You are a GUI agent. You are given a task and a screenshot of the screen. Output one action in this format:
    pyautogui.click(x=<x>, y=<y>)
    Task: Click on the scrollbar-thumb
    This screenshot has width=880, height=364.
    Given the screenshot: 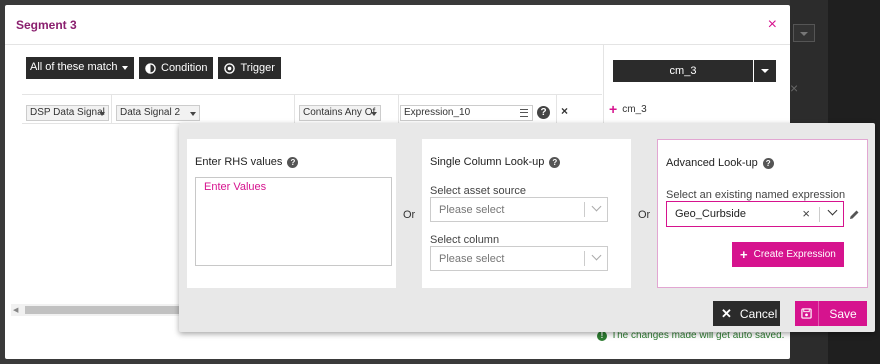 What is the action you would take?
    pyautogui.click(x=105, y=310)
    